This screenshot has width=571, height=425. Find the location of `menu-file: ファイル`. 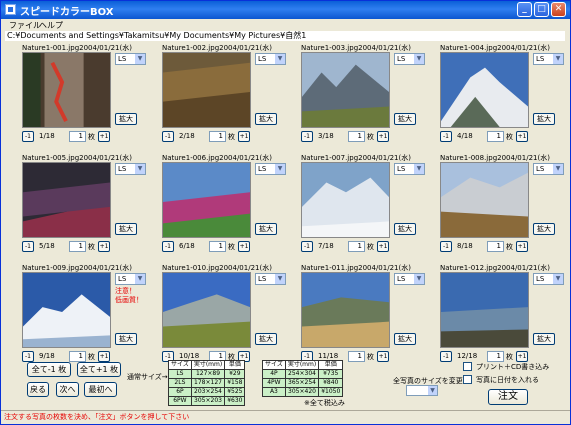

menu-file: ファイル is located at coordinates (25, 25).